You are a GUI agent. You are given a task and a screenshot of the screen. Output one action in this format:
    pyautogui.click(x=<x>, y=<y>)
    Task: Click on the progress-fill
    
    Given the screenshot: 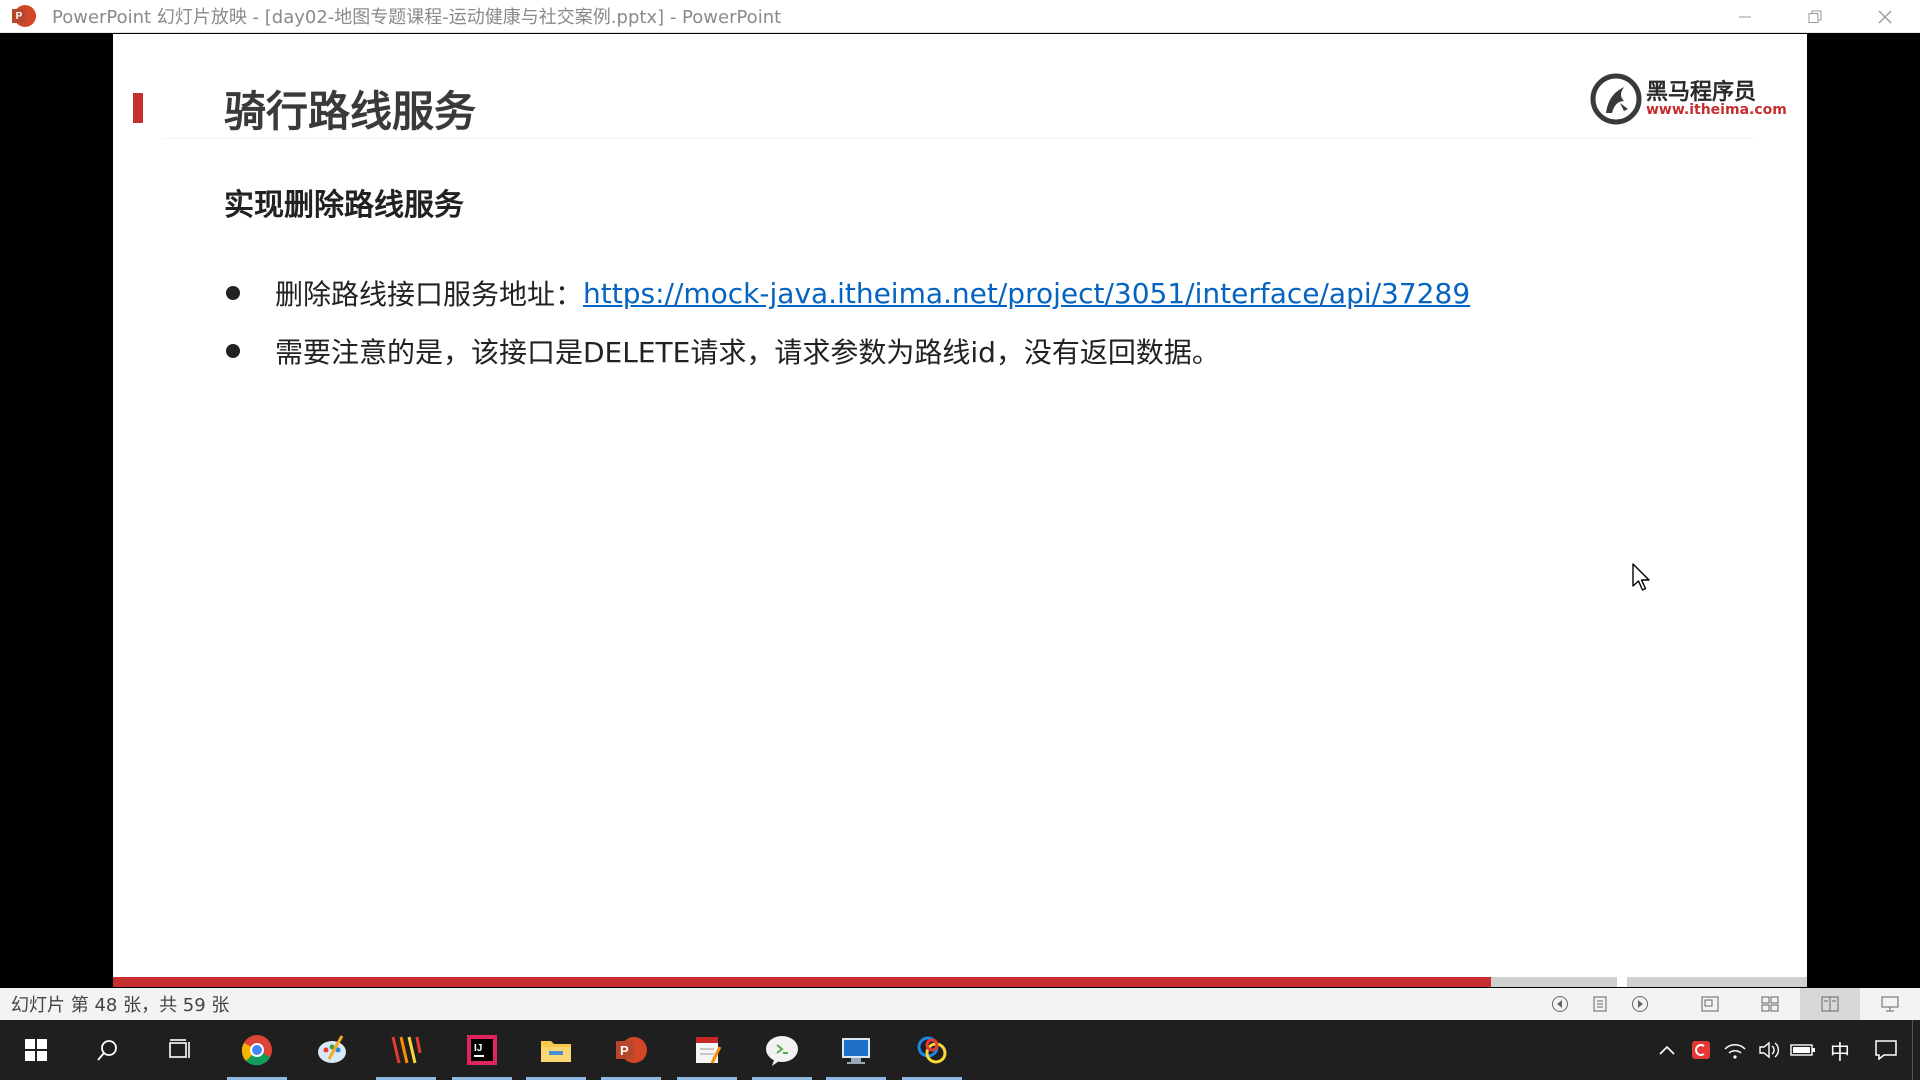 What is the action you would take?
    pyautogui.click(x=802, y=982)
    